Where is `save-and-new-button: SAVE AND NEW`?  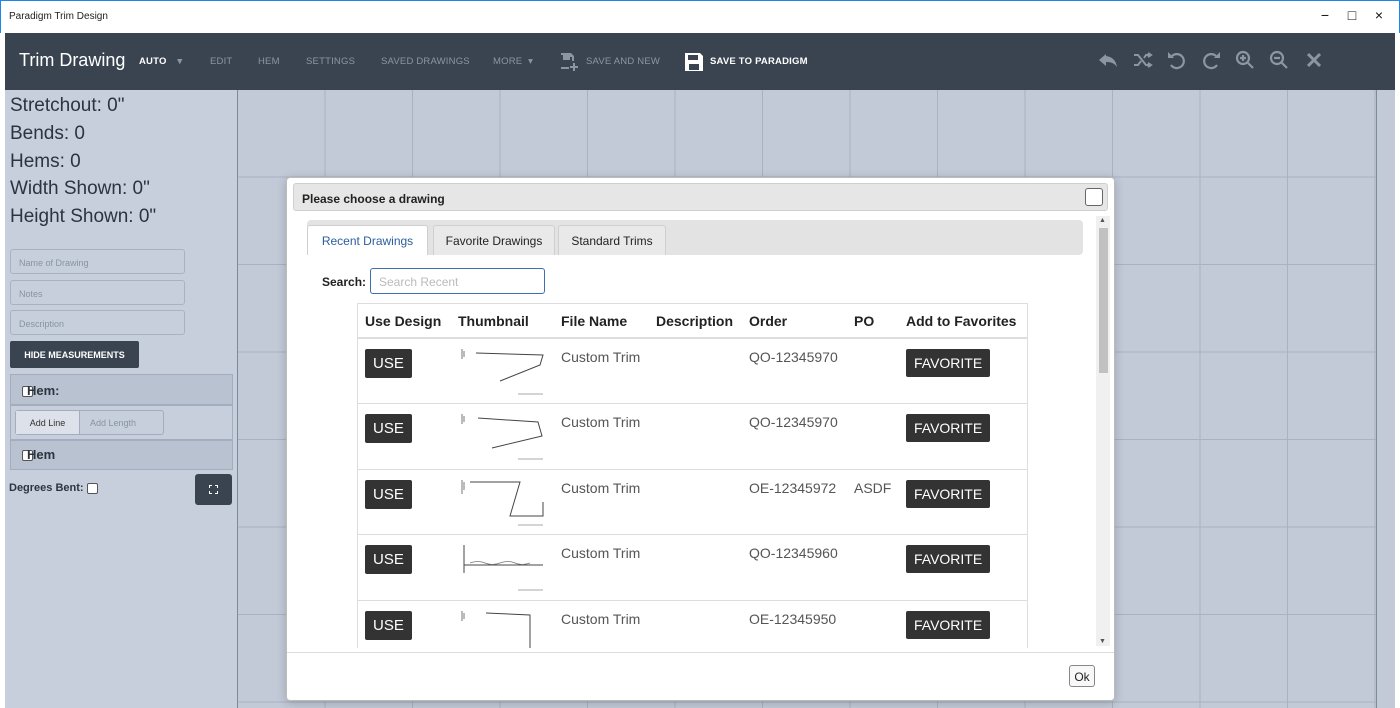
save-and-new-button: SAVE AND NEW is located at coordinates (623, 61).